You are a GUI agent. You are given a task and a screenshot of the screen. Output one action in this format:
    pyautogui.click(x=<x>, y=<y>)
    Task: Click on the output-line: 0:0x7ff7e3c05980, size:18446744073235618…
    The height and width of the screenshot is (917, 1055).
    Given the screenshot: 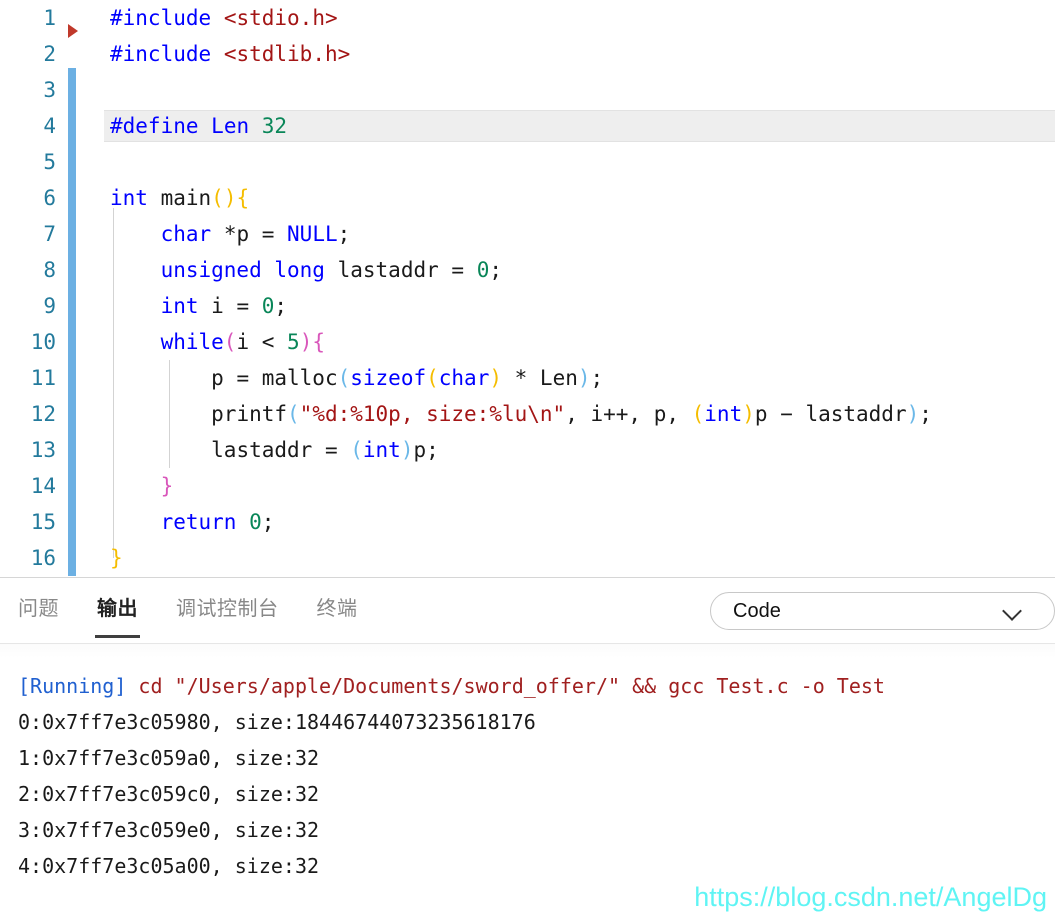 What is the action you would take?
    pyautogui.click(x=277, y=722)
    